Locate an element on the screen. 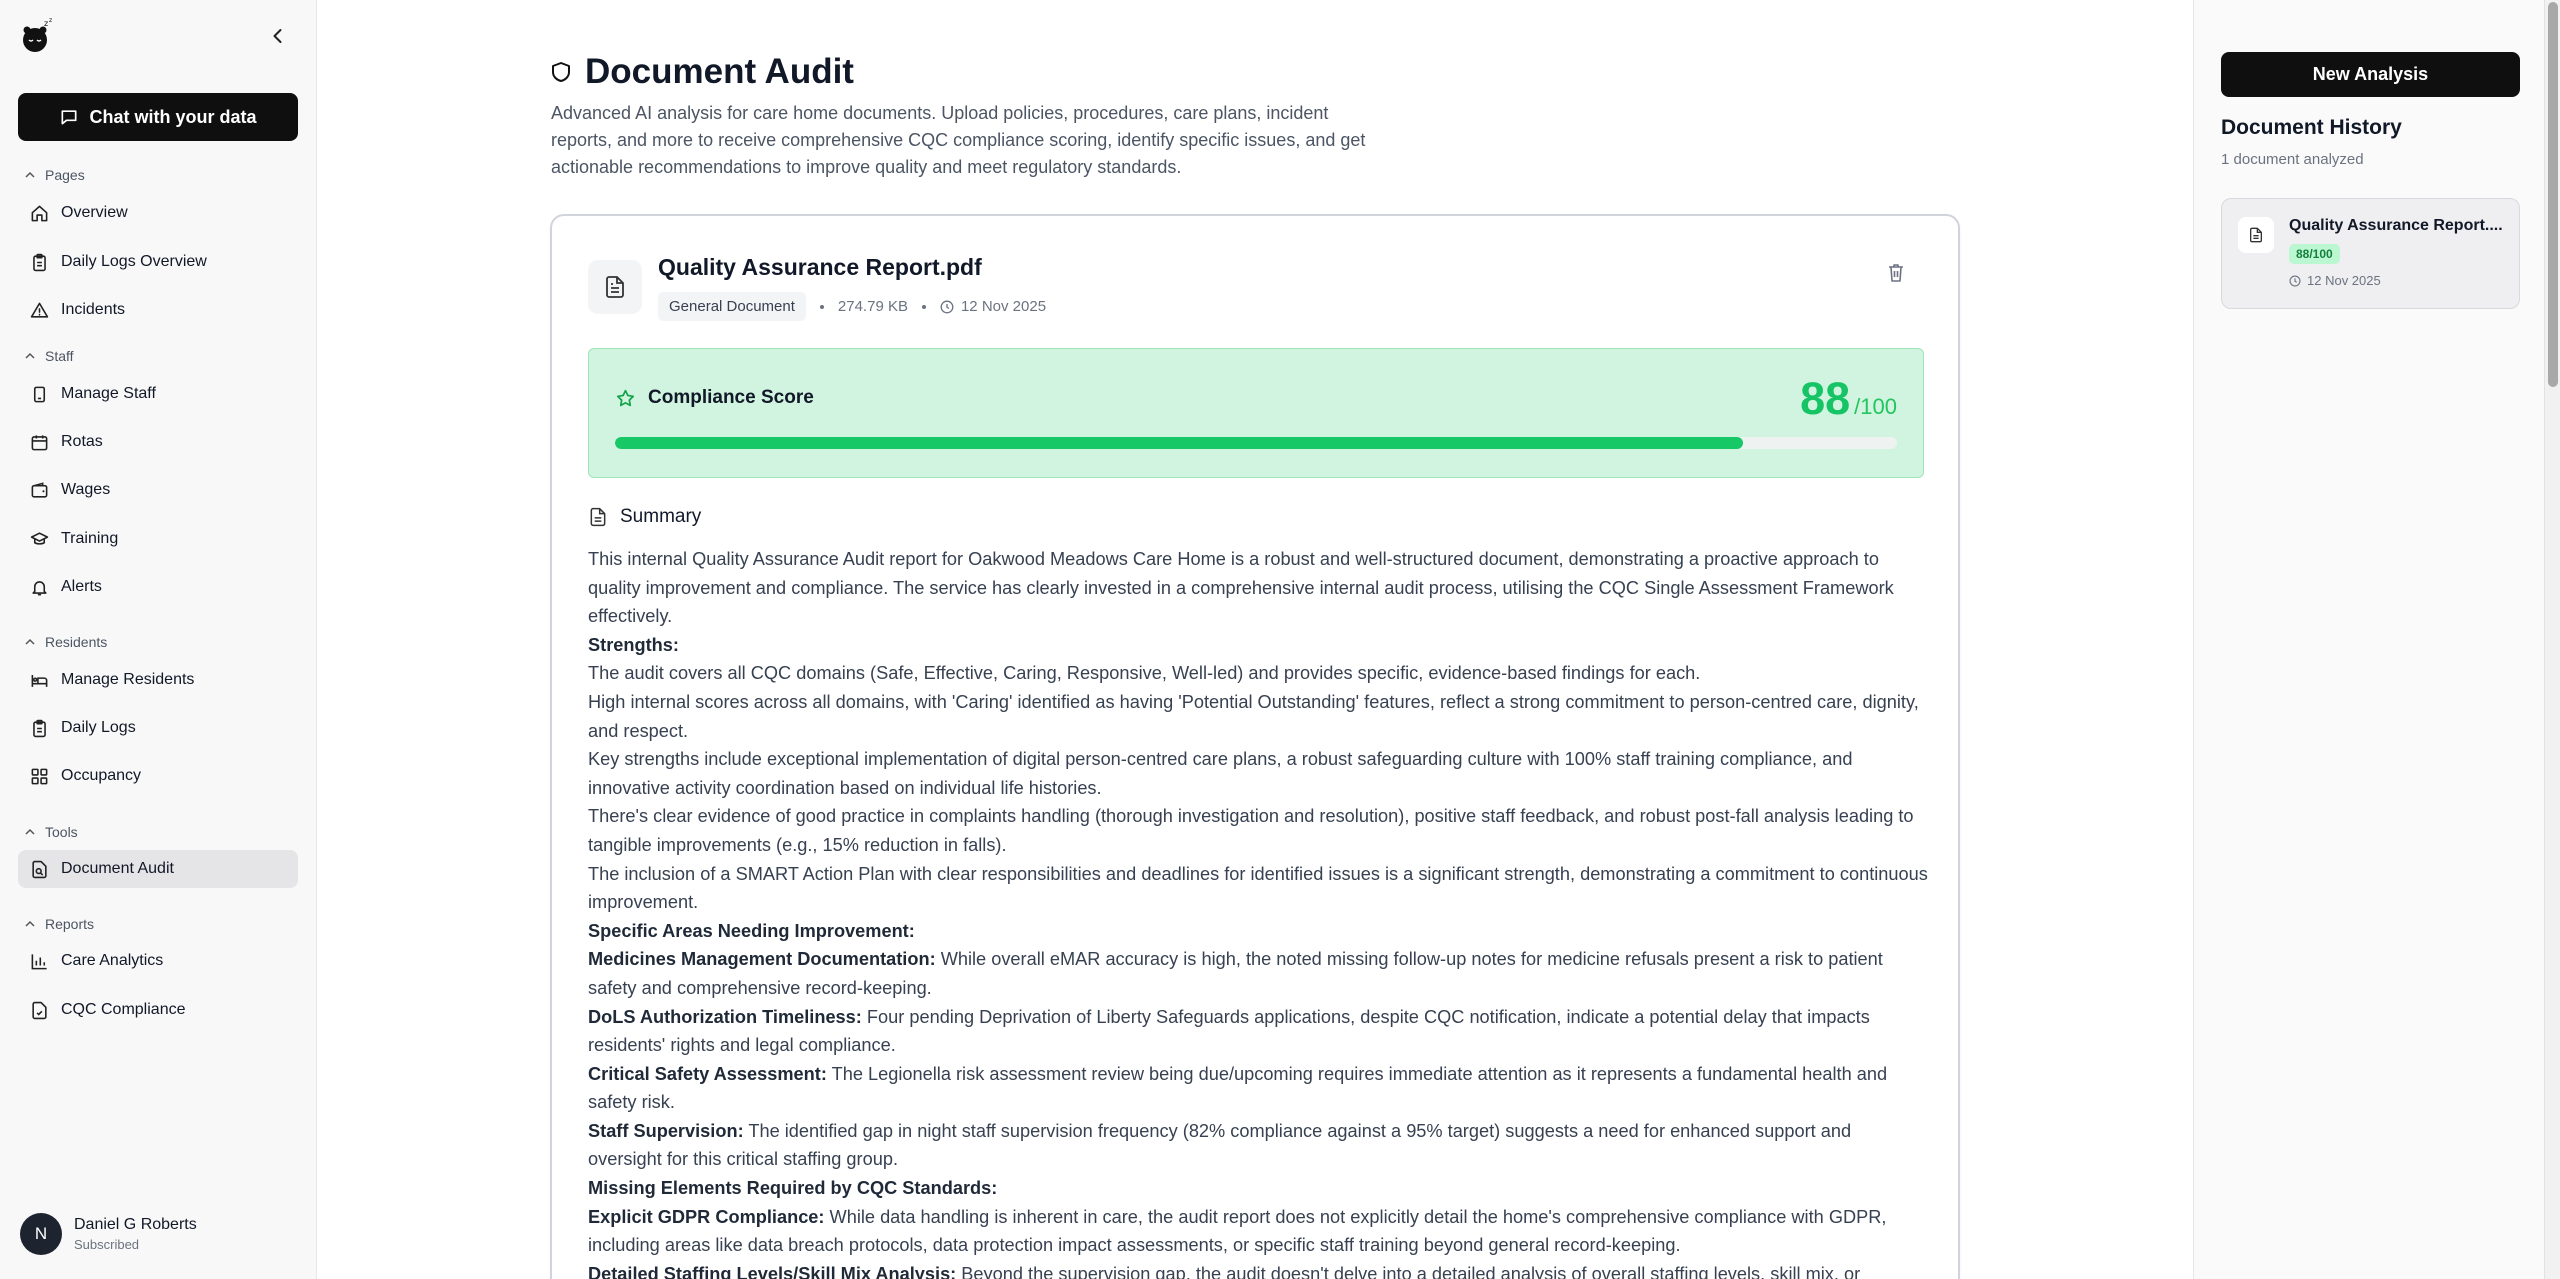 This screenshot has height=1279, width=2560. compliance-score-label: Compliance Score is located at coordinates (731, 397).